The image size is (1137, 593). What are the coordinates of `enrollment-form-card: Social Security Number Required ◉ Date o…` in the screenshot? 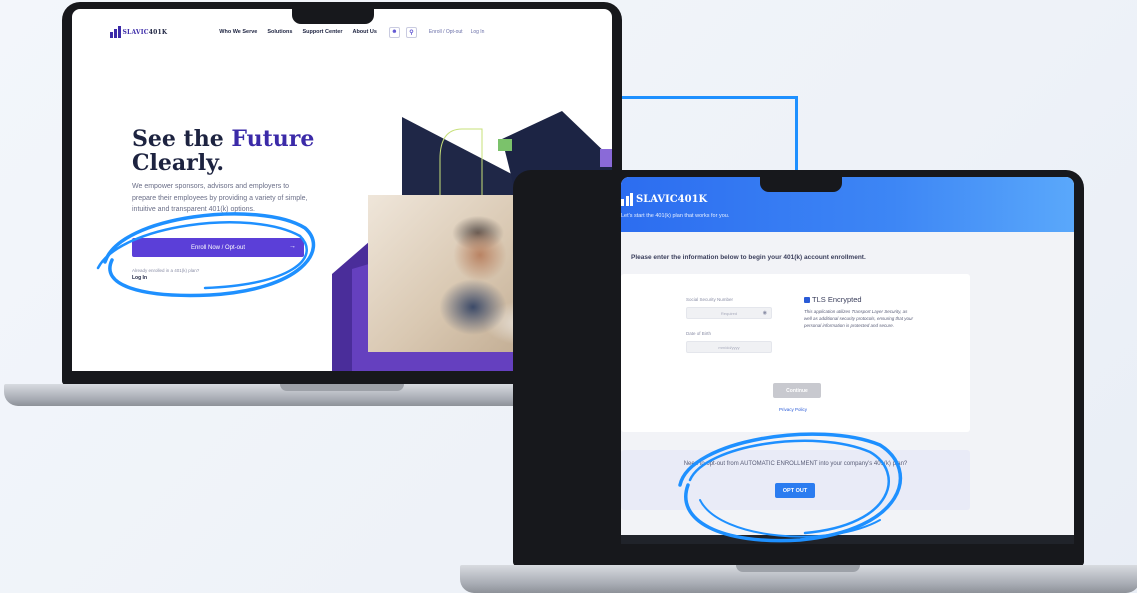 It's located at (795, 353).